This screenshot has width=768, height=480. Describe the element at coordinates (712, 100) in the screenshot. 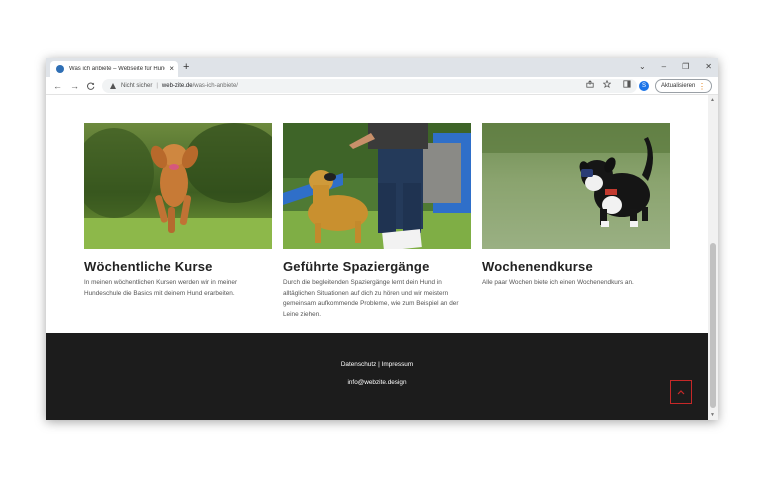

I see `scroll-up-arrow-icon: ▲` at that location.